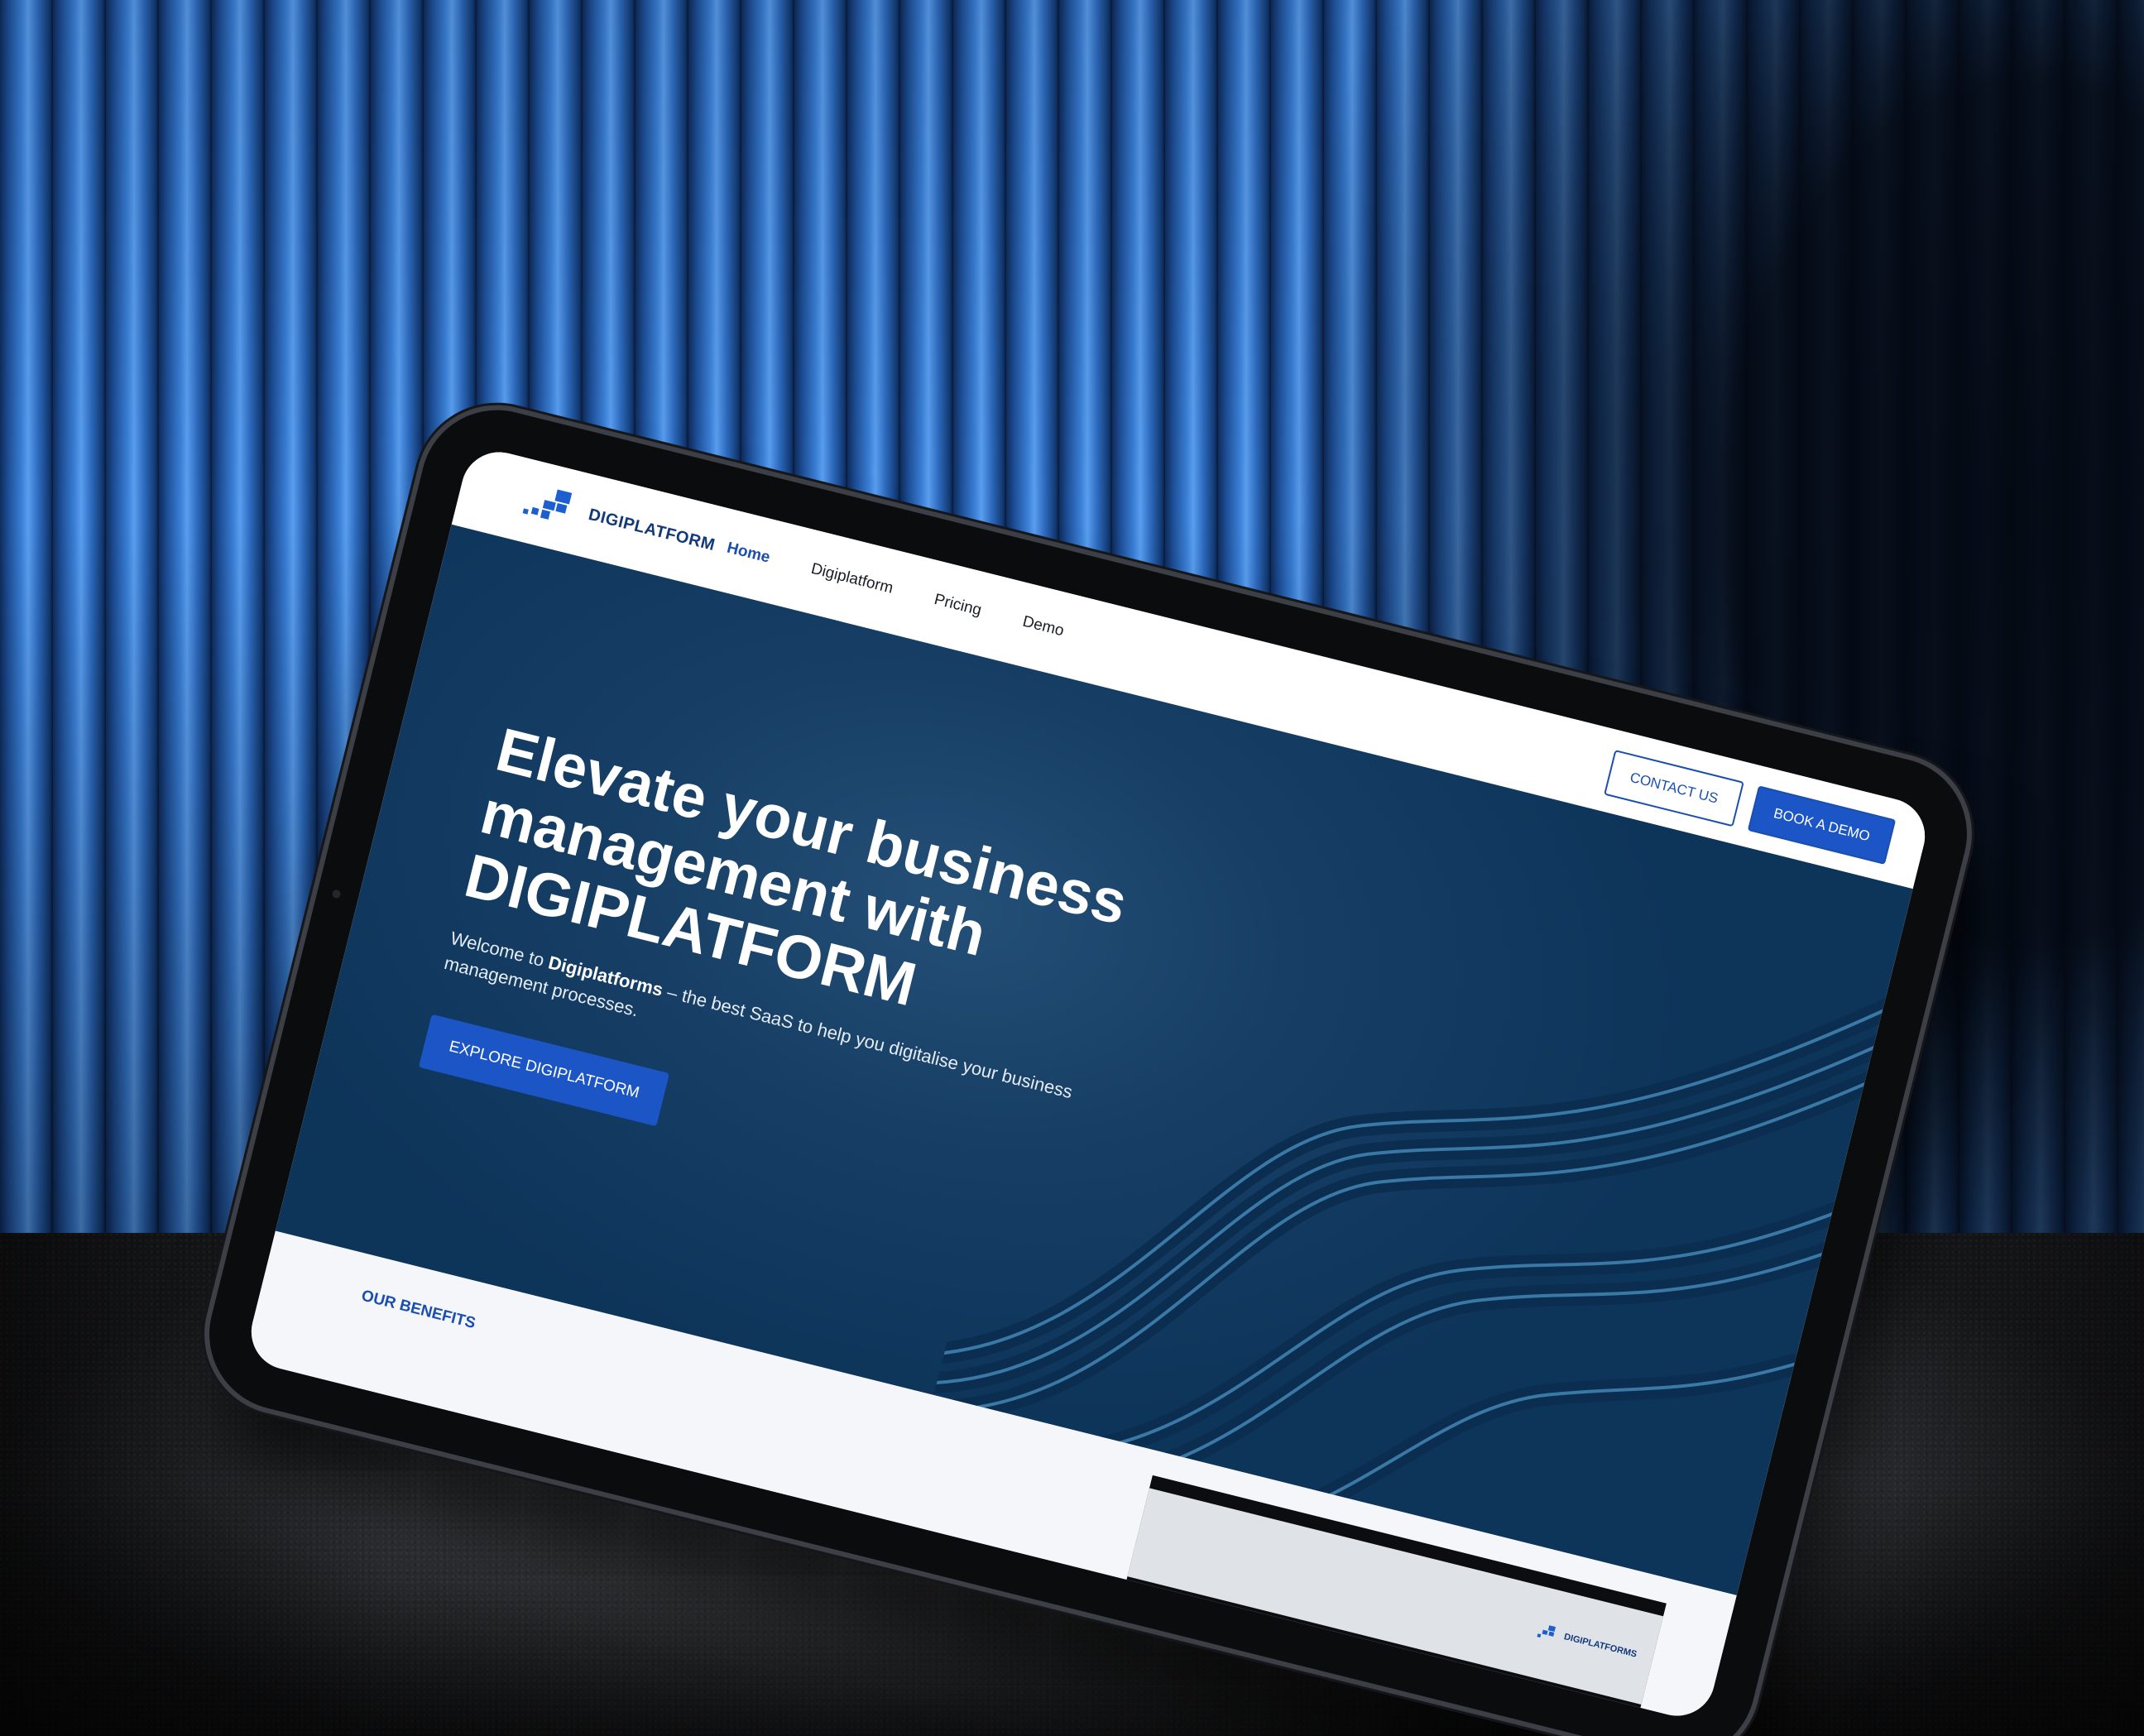 The height and width of the screenshot is (1736, 2144). I want to click on explore-button: EXPLORE DIGIPLATFORM, so click(544, 1071).